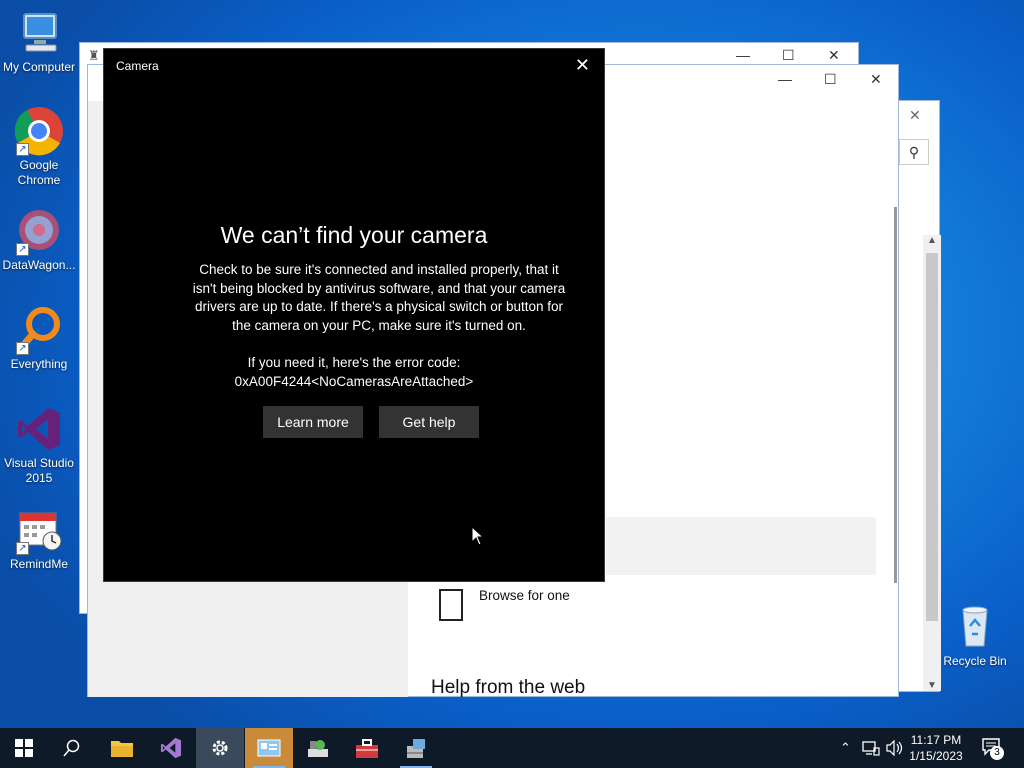 This screenshot has height=768, width=1024. I want to click on desktop-icon-everything: ↗ Everything, so click(39, 338).